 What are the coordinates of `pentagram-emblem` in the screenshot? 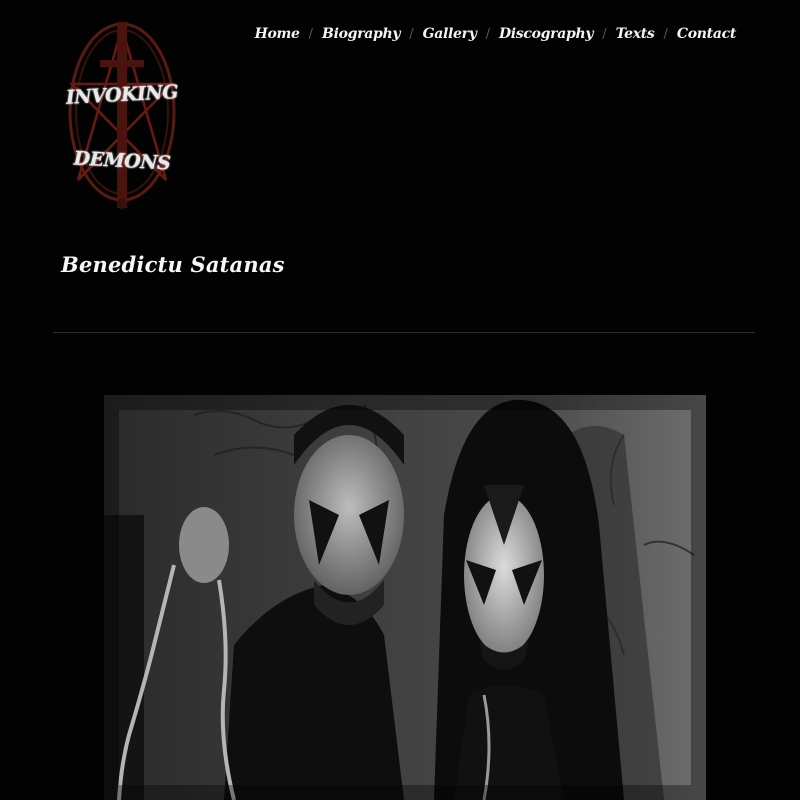 It's located at (122, 115).